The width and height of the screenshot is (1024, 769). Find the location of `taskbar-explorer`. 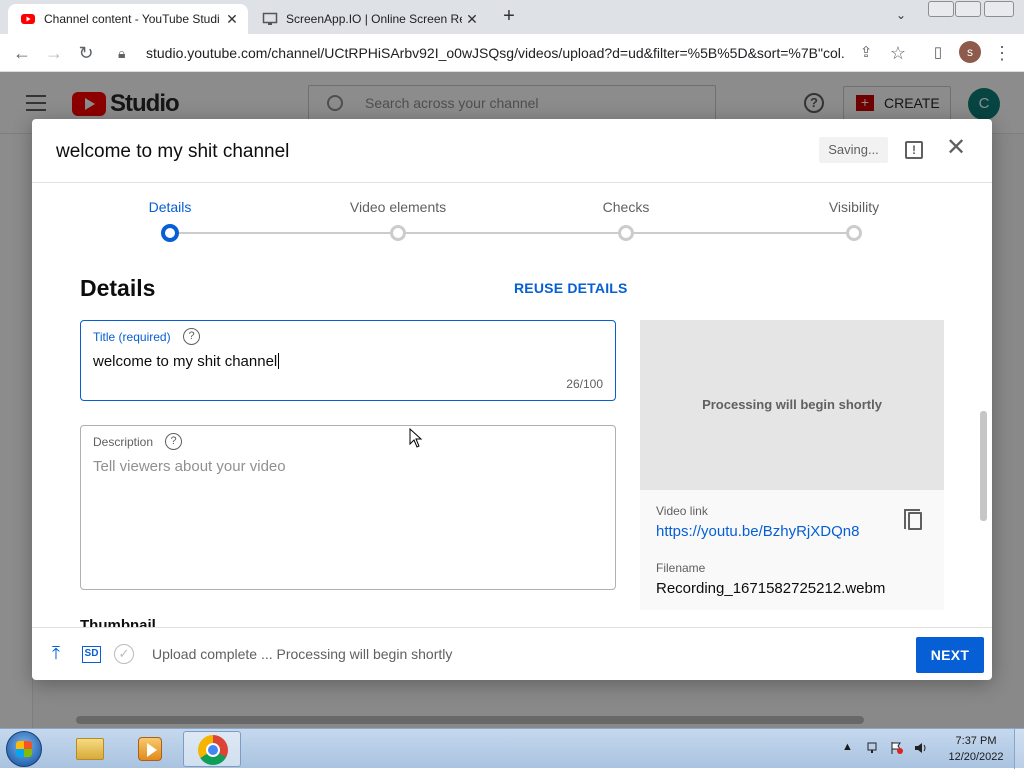

taskbar-explorer is located at coordinates (89, 749).